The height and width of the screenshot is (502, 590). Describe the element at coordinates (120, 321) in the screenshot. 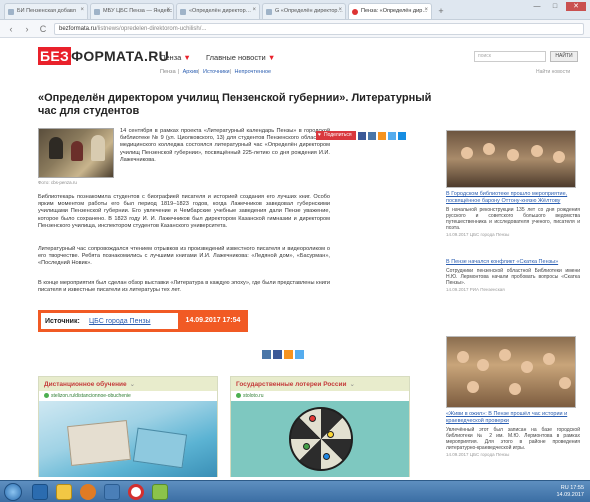

I see `source-link: ЦБС города Пензы` at that location.